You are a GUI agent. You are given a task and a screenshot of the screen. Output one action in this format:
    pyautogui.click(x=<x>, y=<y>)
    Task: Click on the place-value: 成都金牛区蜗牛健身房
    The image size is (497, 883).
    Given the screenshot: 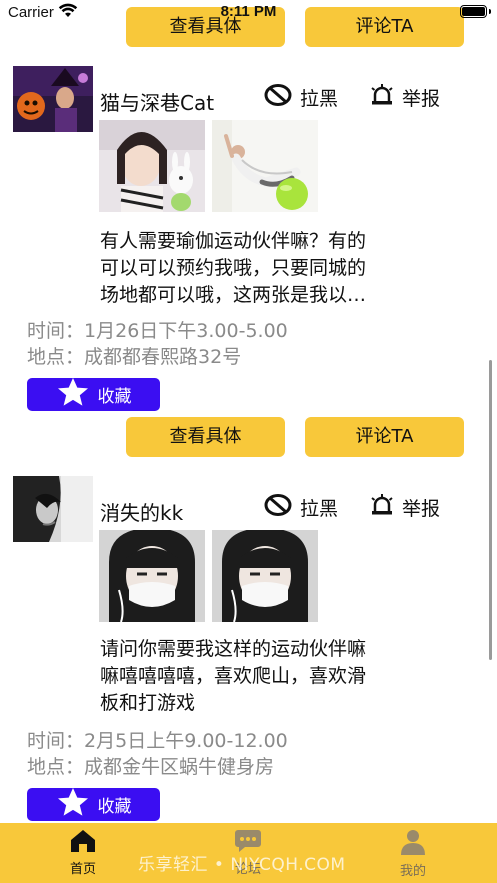 What is the action you would take?
    pyautogui.click(x=179, y=767)
    